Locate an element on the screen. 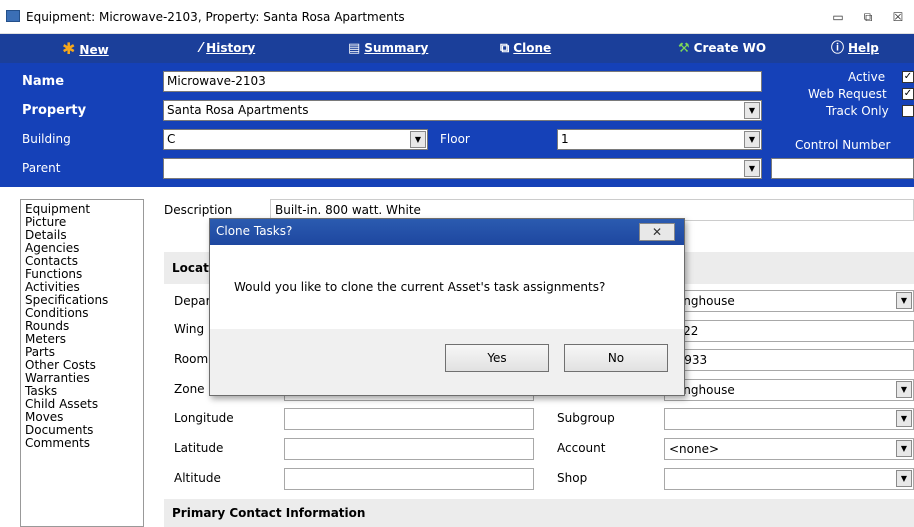  property-label: Property is located at coordinates (54, 110).